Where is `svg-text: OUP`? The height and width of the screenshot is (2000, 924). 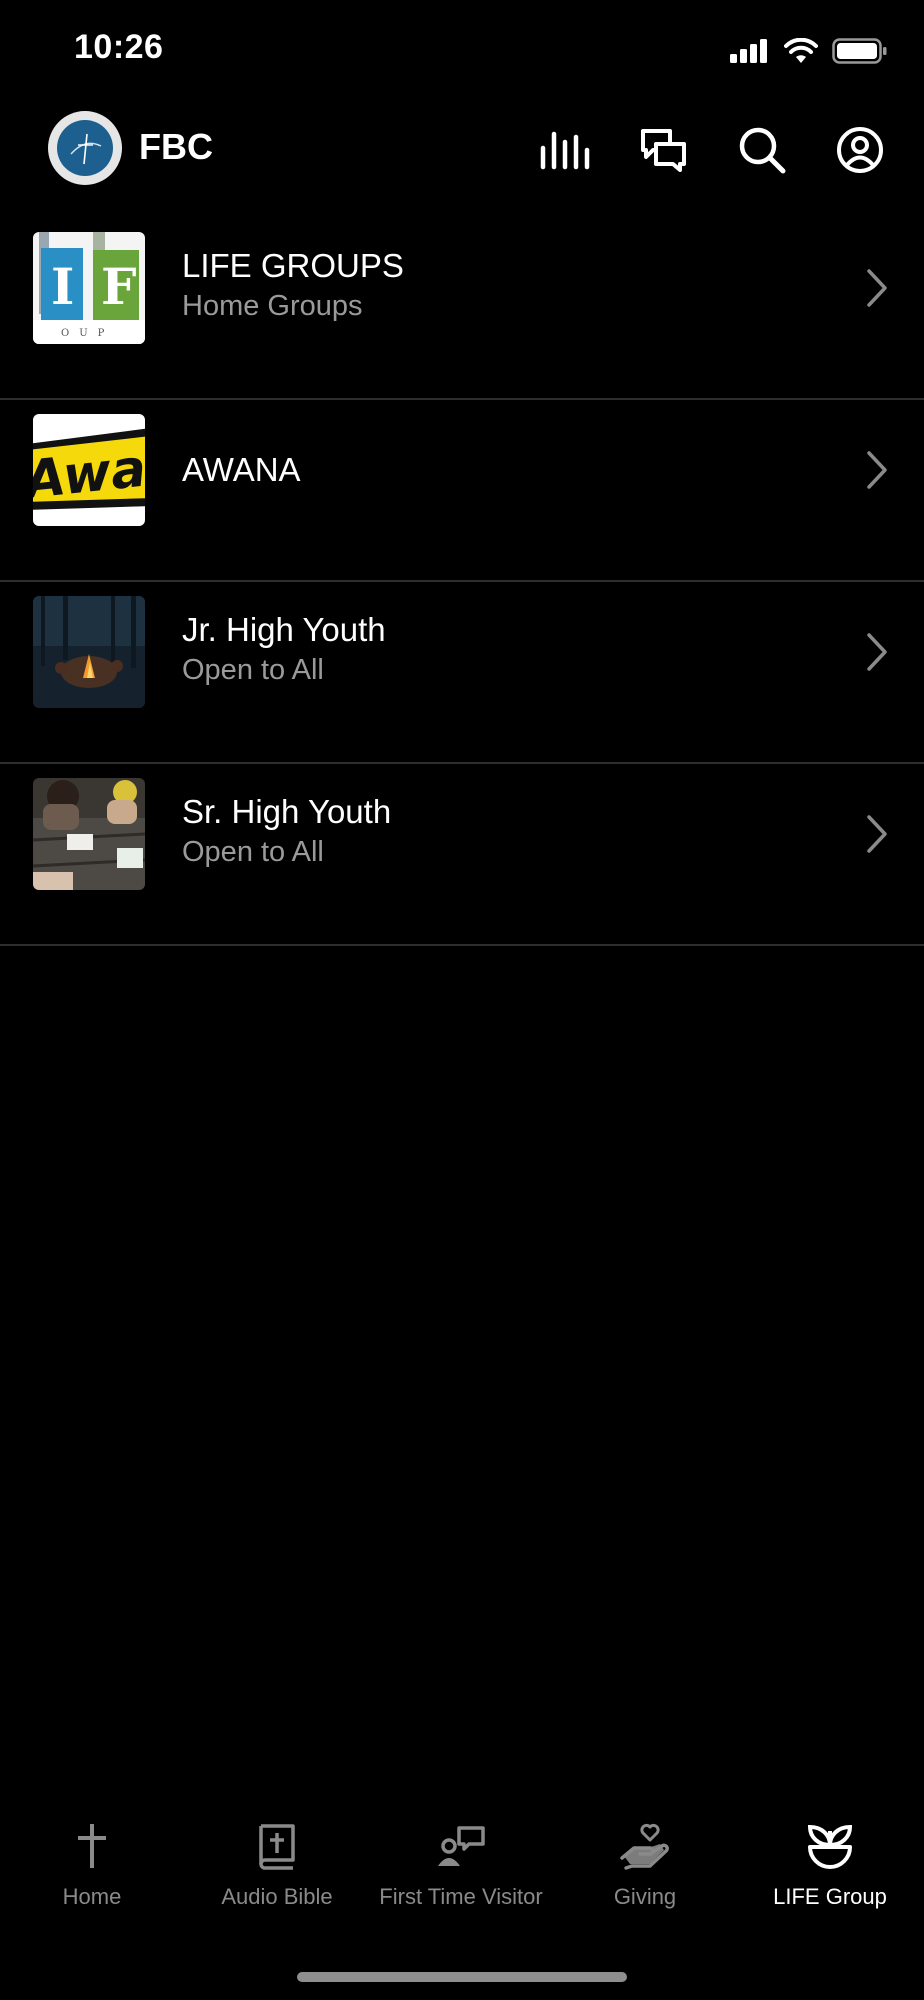 svg-text: OUP is located at coordinates (87, 333).